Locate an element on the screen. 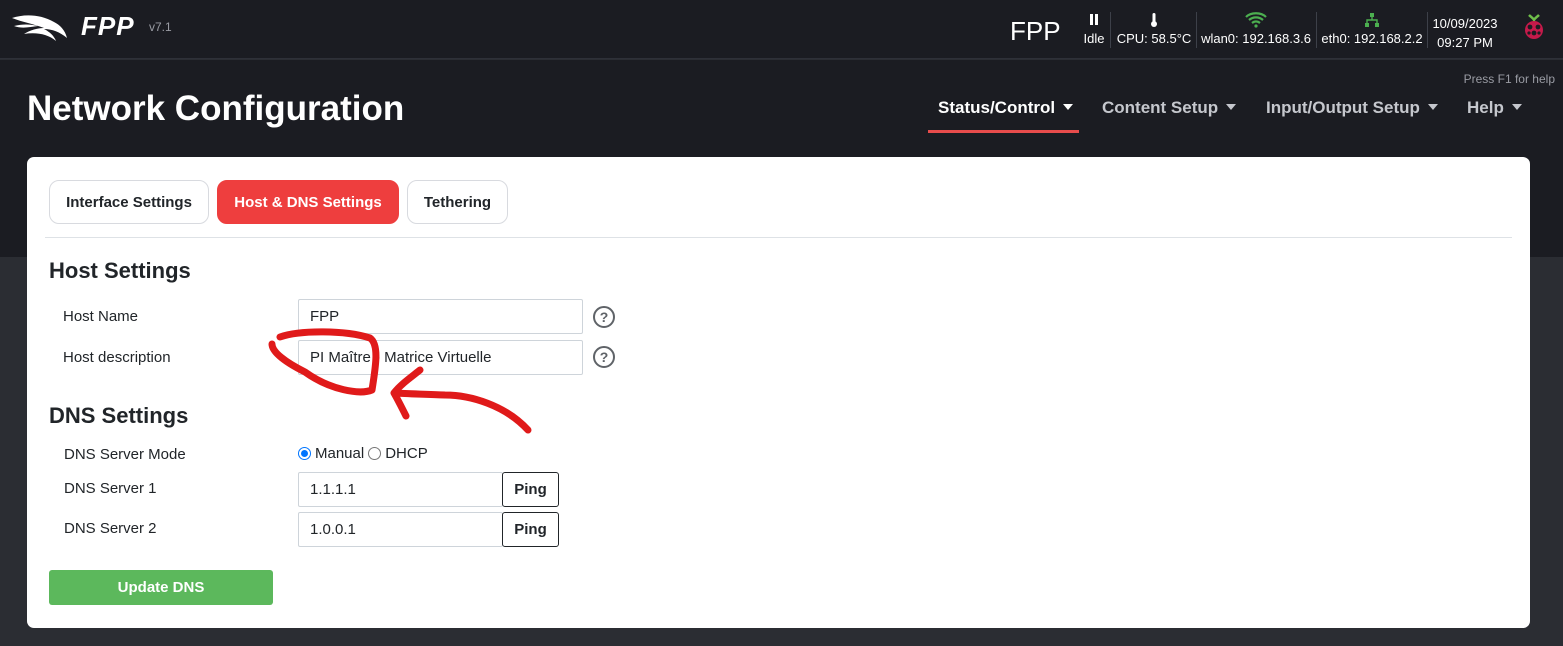  dns-mode-label: DNS Server Mode is located at coordinates (125, 454).